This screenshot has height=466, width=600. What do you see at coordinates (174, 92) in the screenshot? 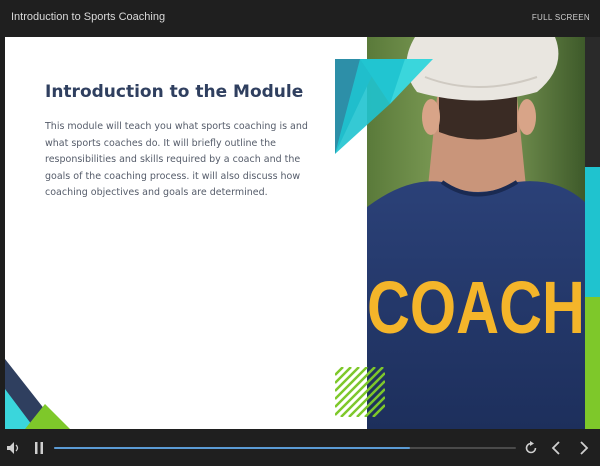
I see `slide-heading: Introduction to the Module` at bounding box center [174, 92].